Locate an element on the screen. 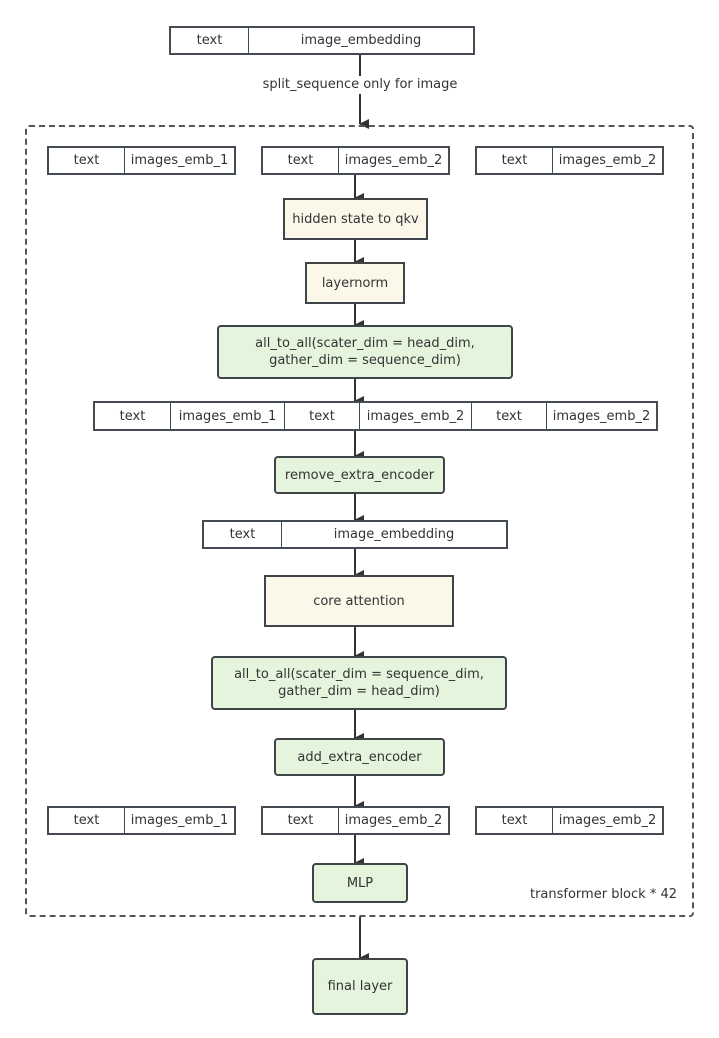 The width and height of the screenshot is (719, 1038). all-to-all-1-line2: gather_dim = sequence_dim) is located at coordinates (365, 360).